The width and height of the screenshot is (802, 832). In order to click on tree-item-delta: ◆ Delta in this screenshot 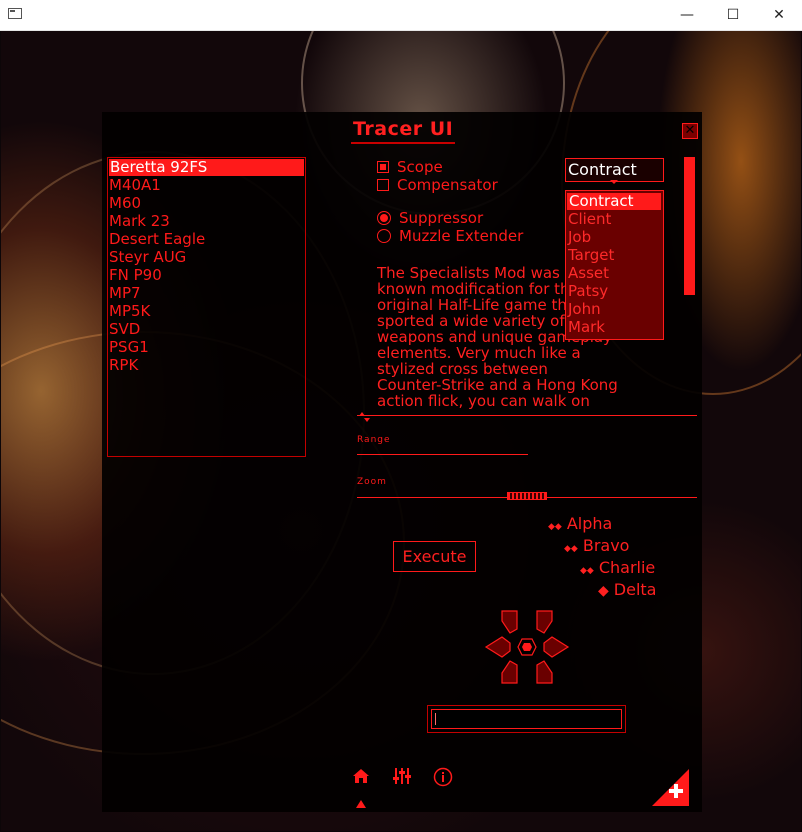, I will do `click(627, 590)`.